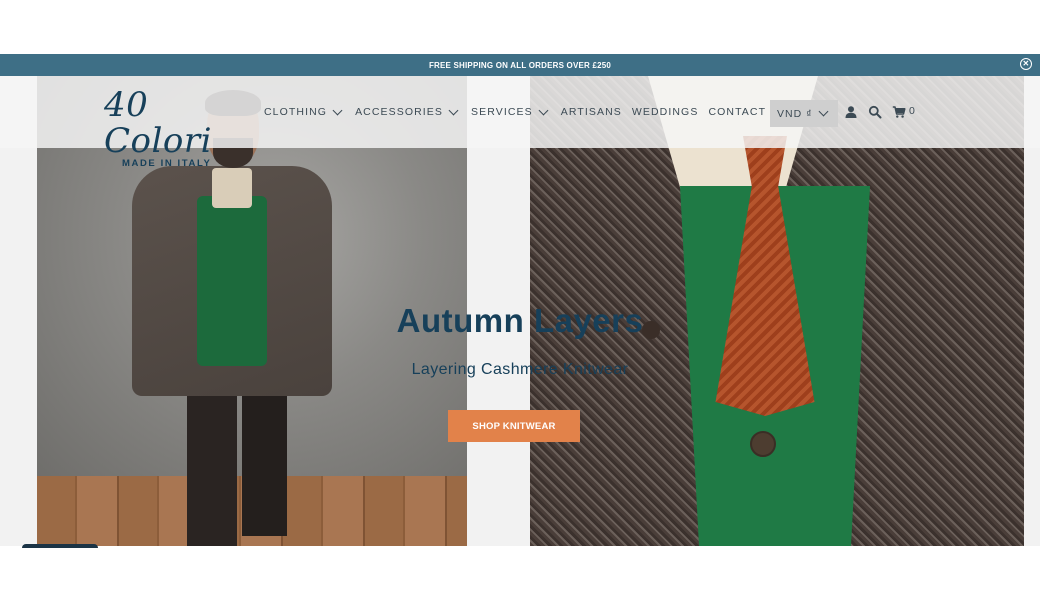  I want to click on chat-widget-tab, so click(60, 546).